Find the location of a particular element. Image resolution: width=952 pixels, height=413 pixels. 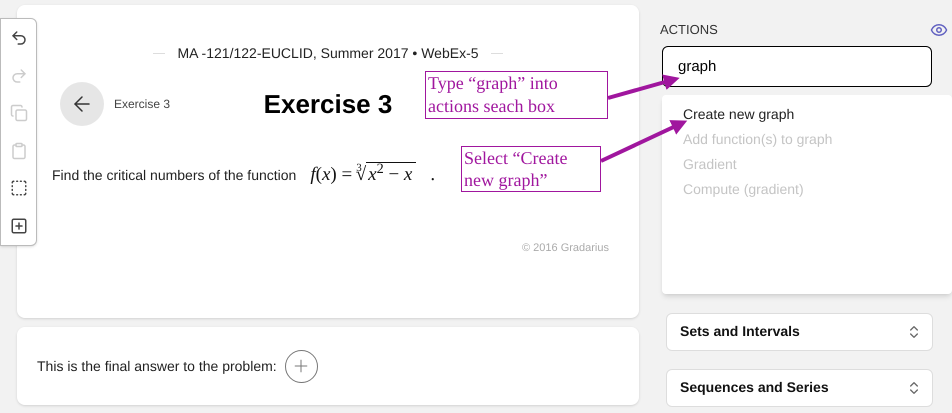

exercise-title: Exercise 3 is located at coordinates (328, 104).